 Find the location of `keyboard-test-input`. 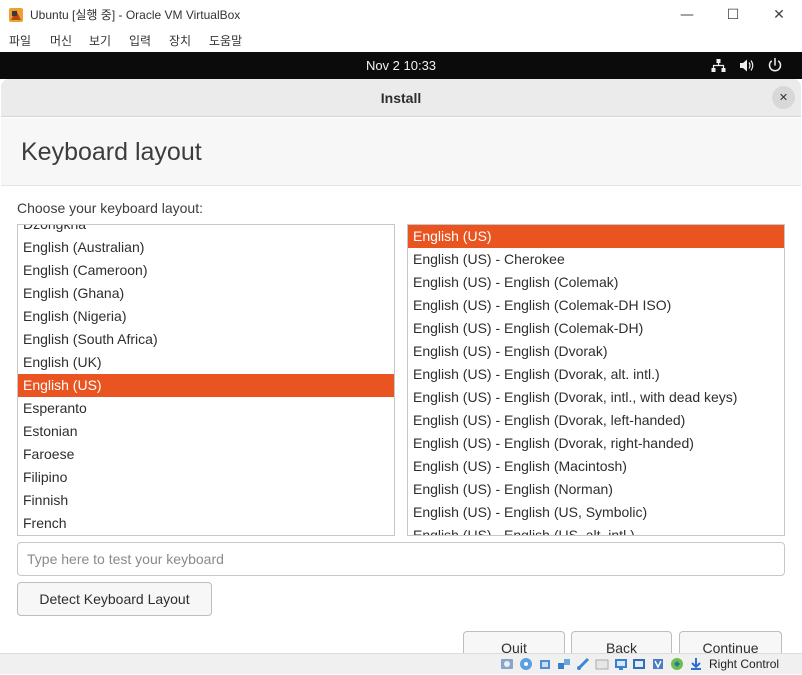

keyboard-test-input is located at coordinates (401, 559).